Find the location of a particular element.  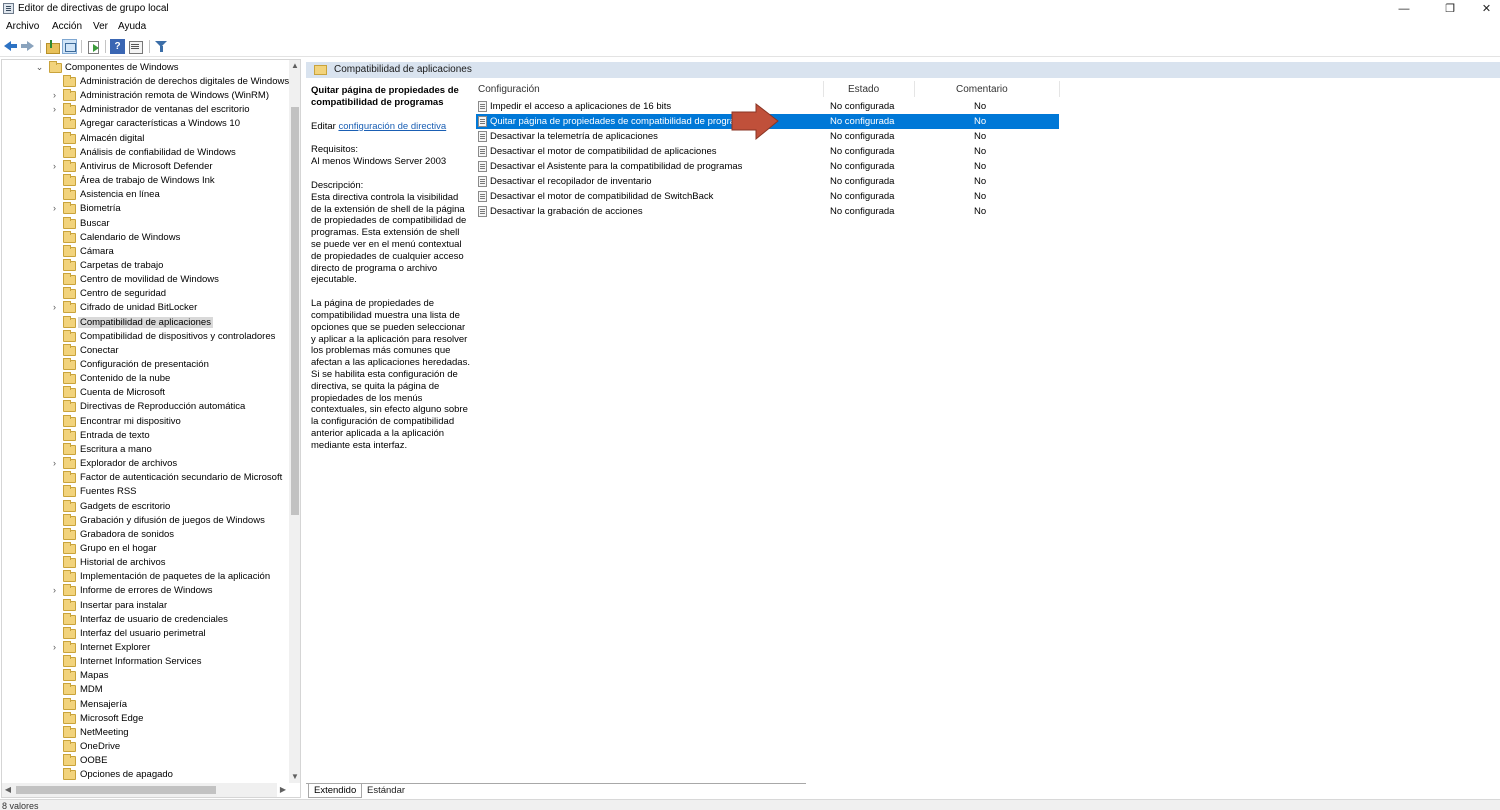

tree-item: Microsoft Edge is located at coordinates (145, 718).